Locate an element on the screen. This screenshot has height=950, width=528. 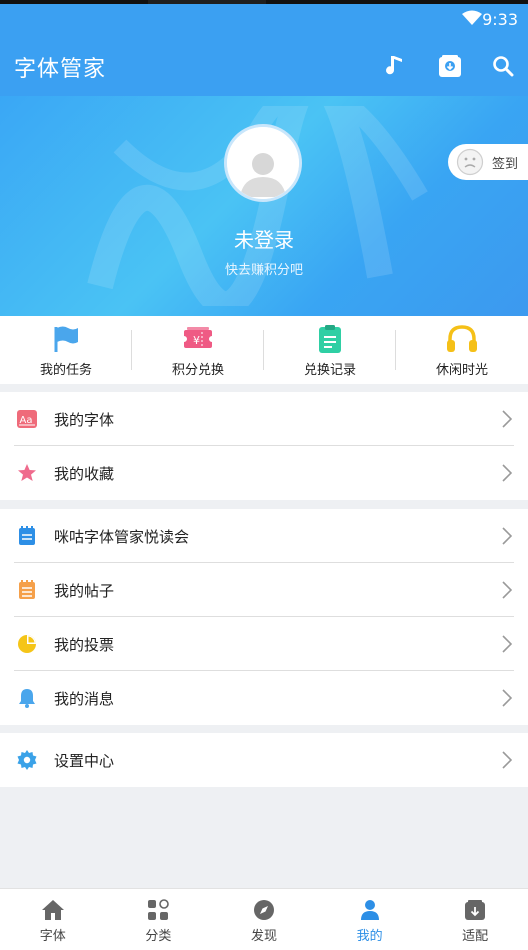
menu-label: 我的消息 is located at coordinates (84, 698).